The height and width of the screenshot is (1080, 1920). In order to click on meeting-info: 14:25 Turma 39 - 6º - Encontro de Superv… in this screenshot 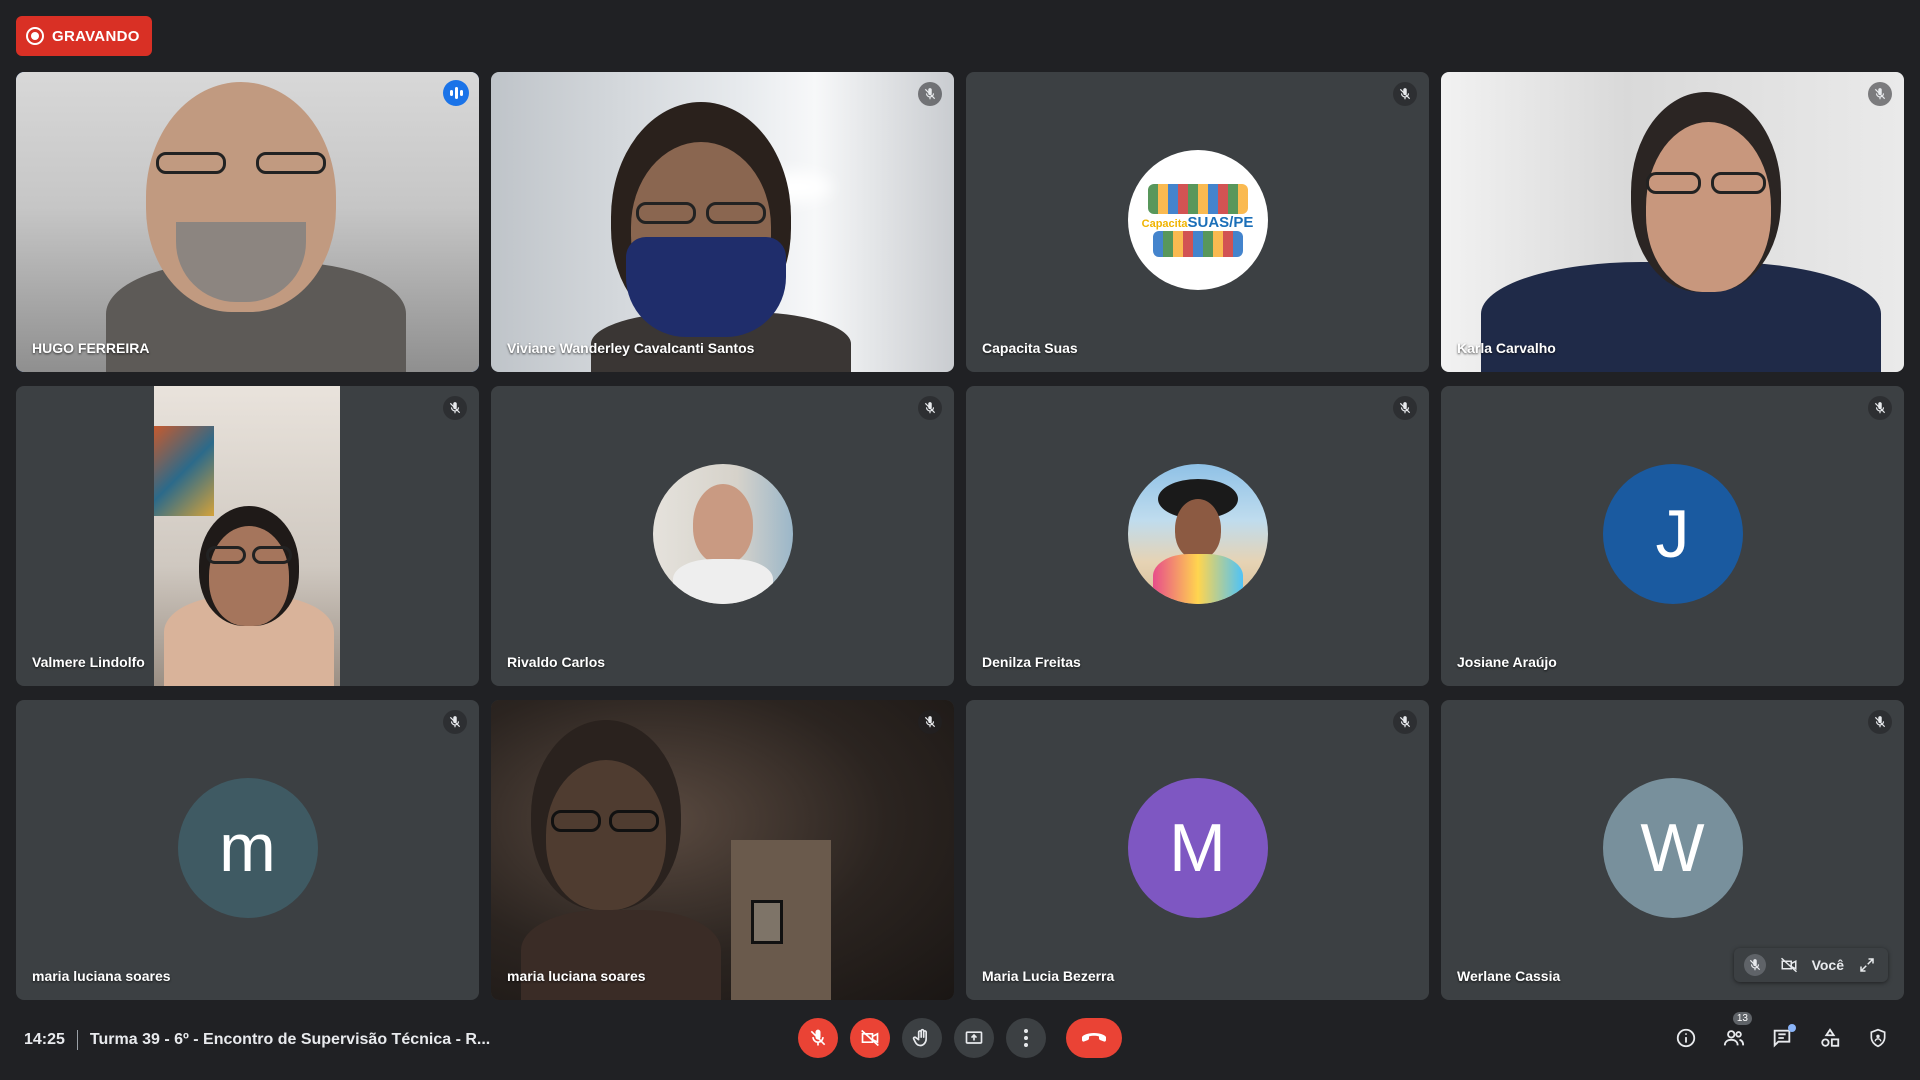, I will do `click(257, 1040)`.